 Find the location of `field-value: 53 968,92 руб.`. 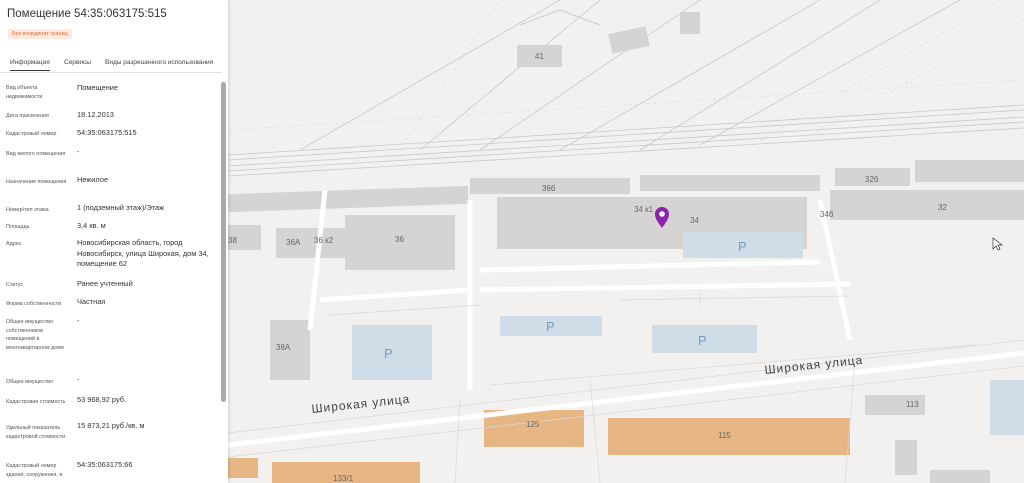

field-value: 53 968,92 руб. is located at coordinates (102, 399).